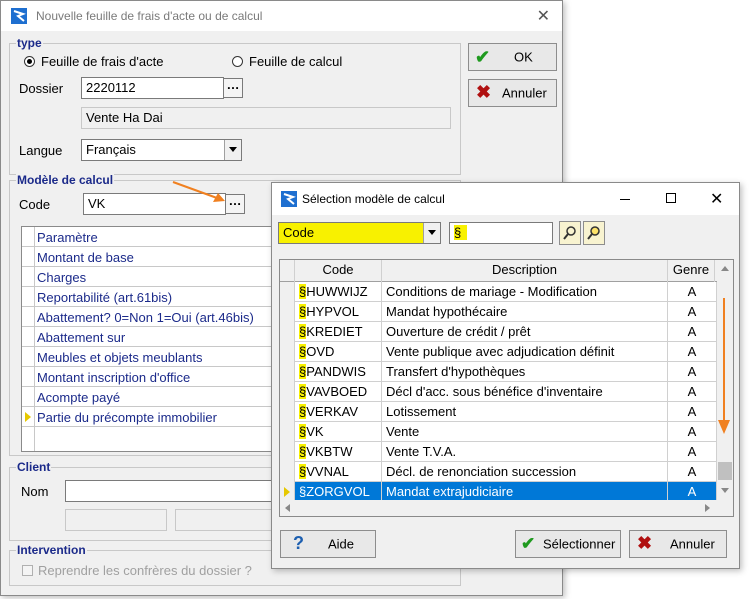 Image resolution: width=752 pixels, height=599 pixels. I want to click on param-row: Paramètre, so click(152, 237).